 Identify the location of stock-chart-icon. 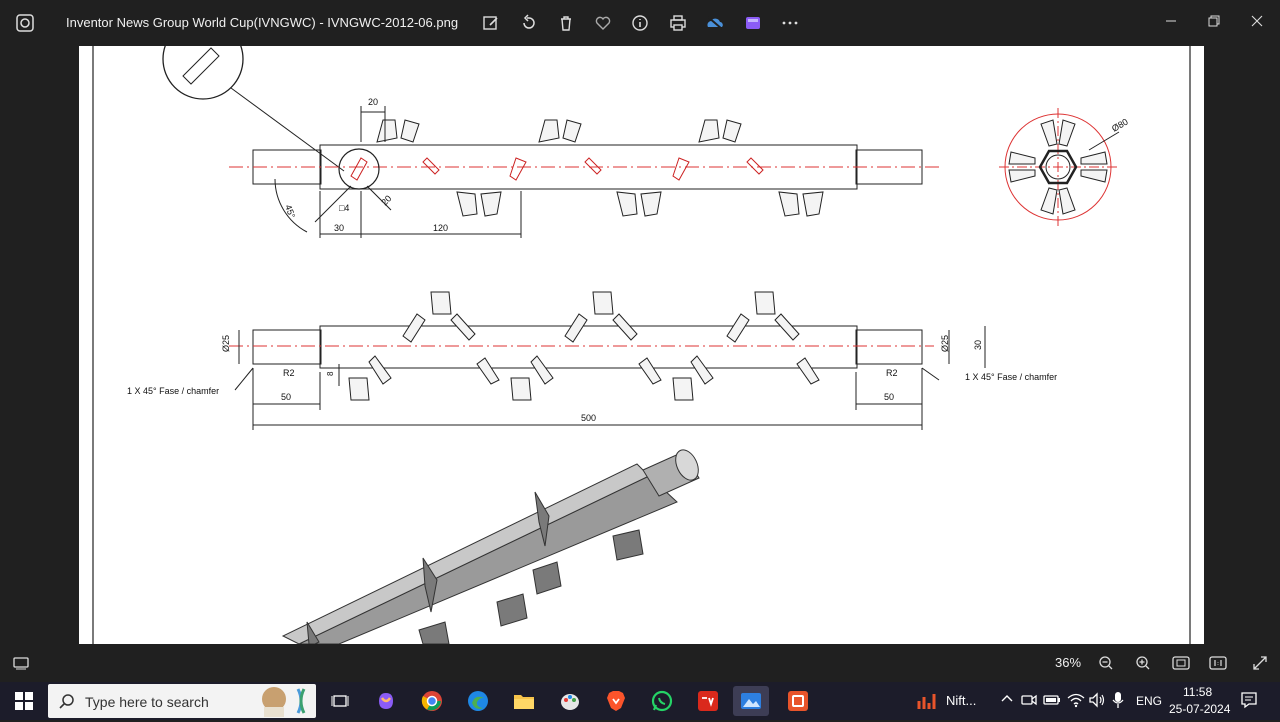
(928, 703).